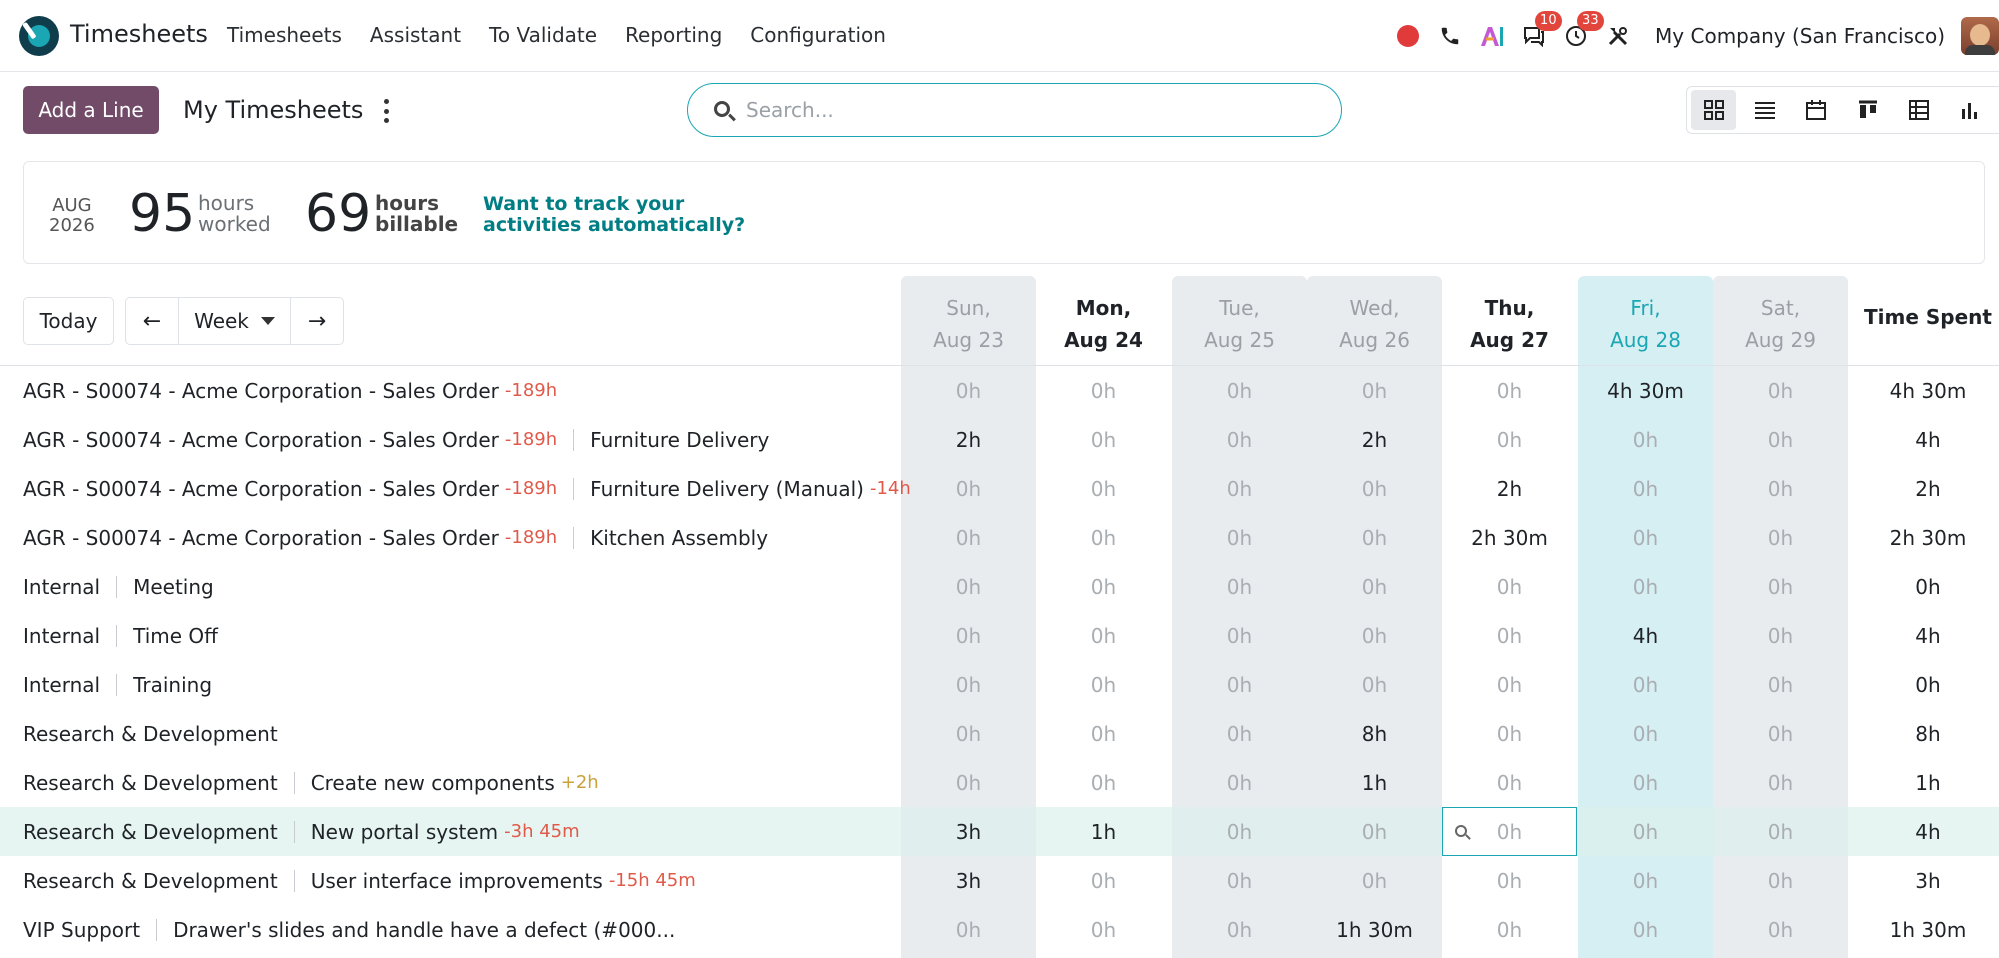 The height and width of the screenshot is (958, 1999). I want to click on chat-icon: 10, so click(1541, 30).